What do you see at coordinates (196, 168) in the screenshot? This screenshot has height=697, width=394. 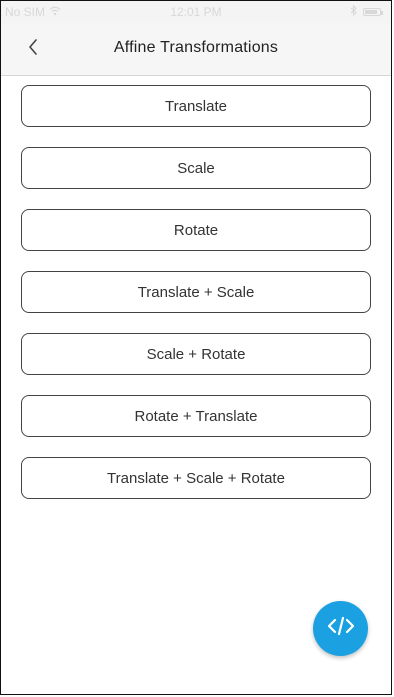 I see `scale-button: Scale` at bounding box center [196, 168].